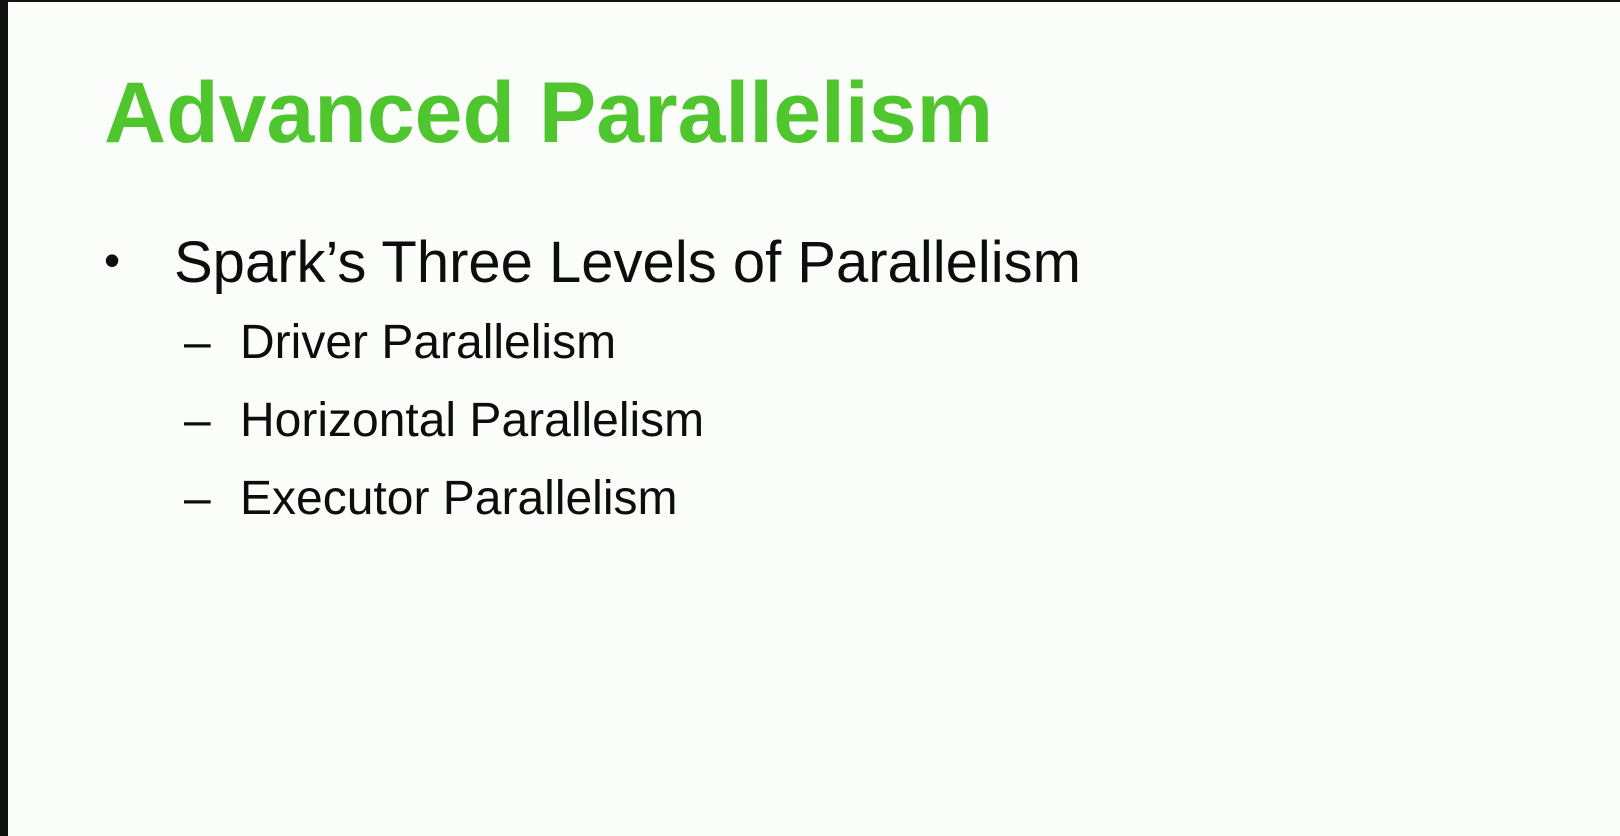 Image resolution: width=1620 pixels, height=836 pixels. What do you see at coordinates (459, 498) in the screenshot?
I see `sub-bullet-text: Executor Parallelism` at bounding box center [459, 498].